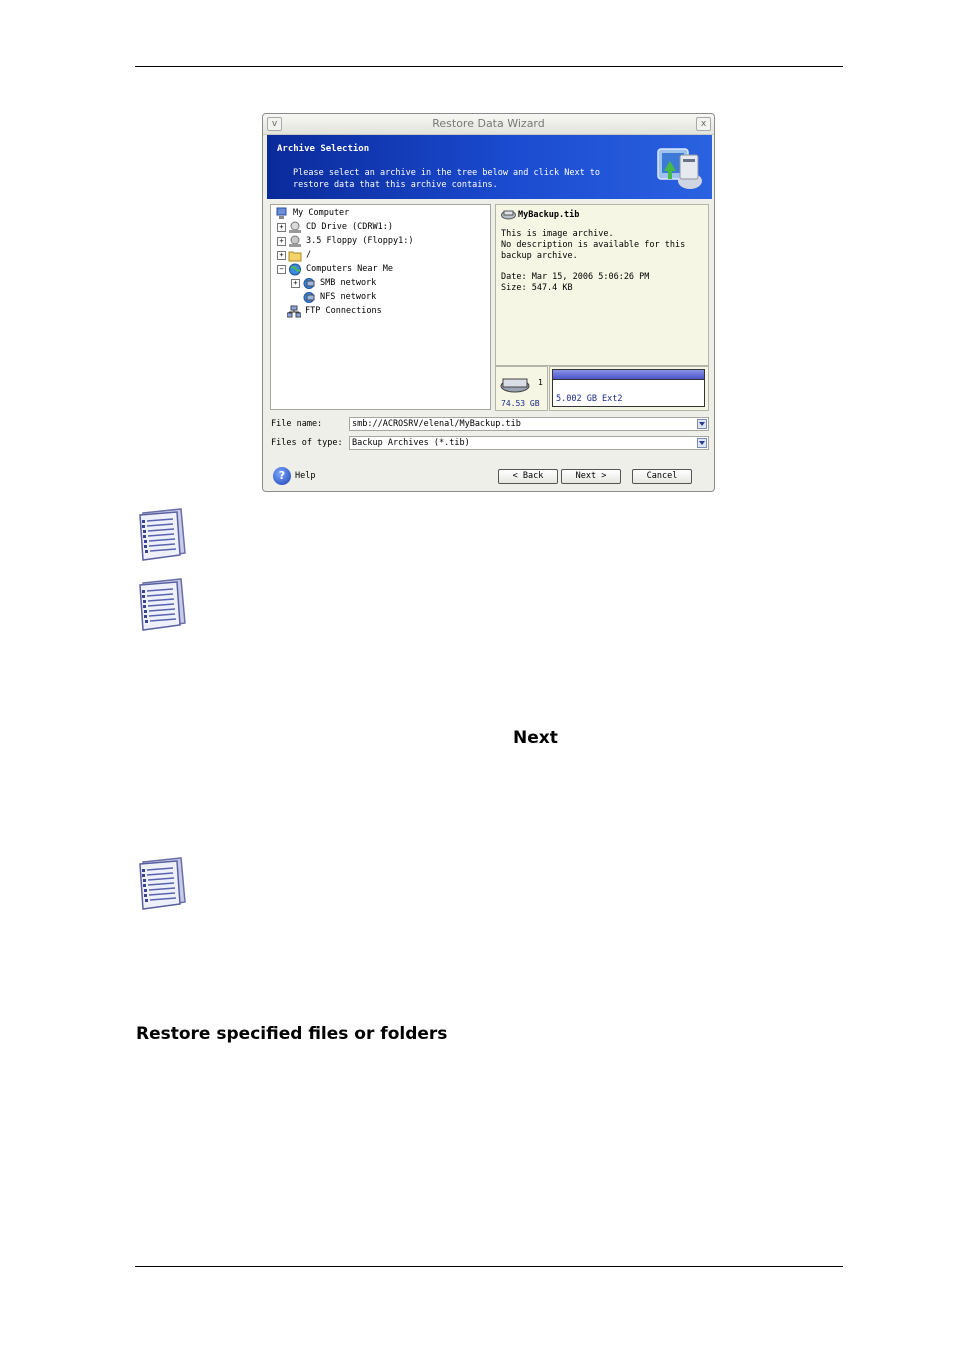  What do you see at coordinates (282, 476) in the screenshot?
I see `help-icon: ?` at bounding box center [282, 476].